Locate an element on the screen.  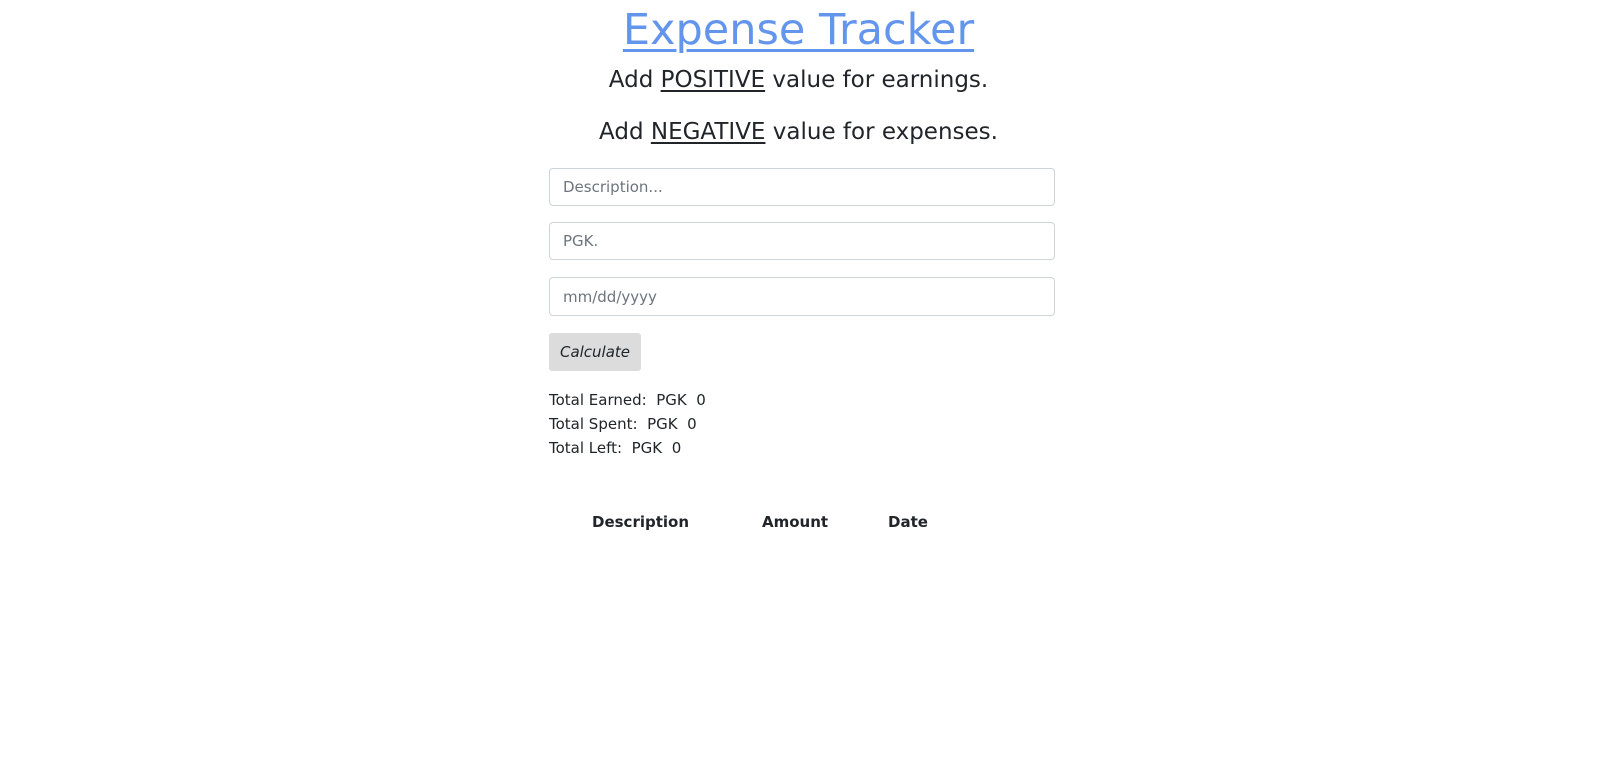
page-title: Expense Tracker is located at coordinates (798, 30).